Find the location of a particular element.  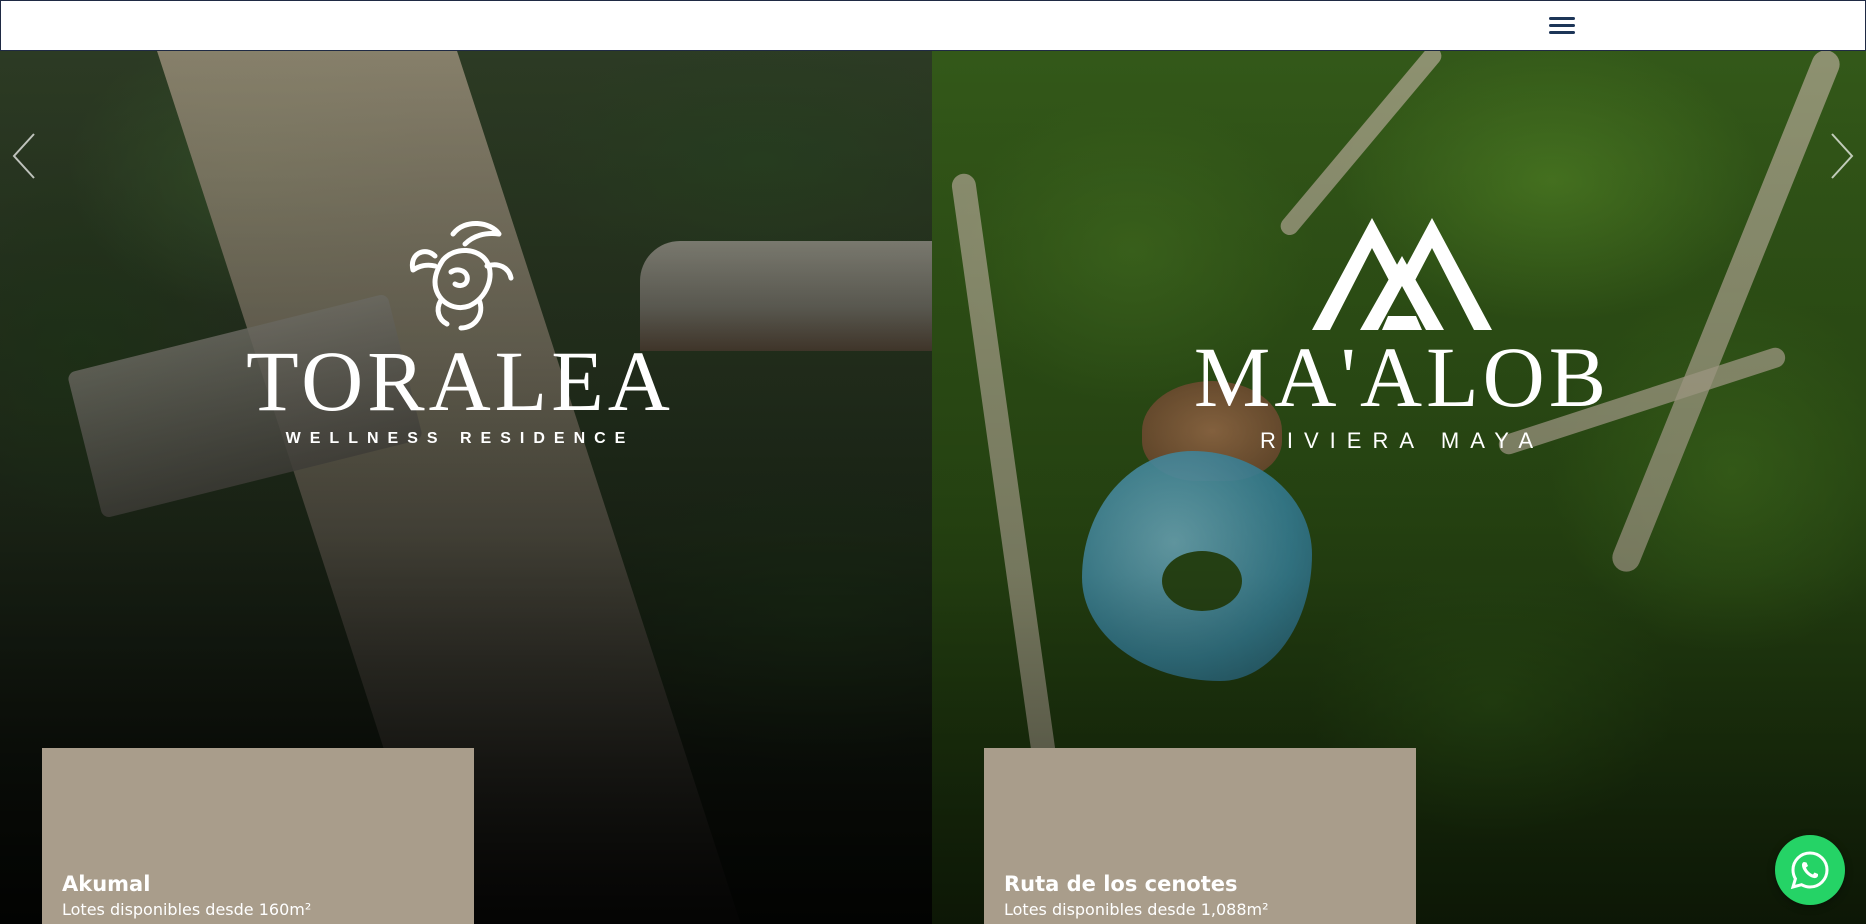

turtle-logo-icon is located at coordinates (461, 276).